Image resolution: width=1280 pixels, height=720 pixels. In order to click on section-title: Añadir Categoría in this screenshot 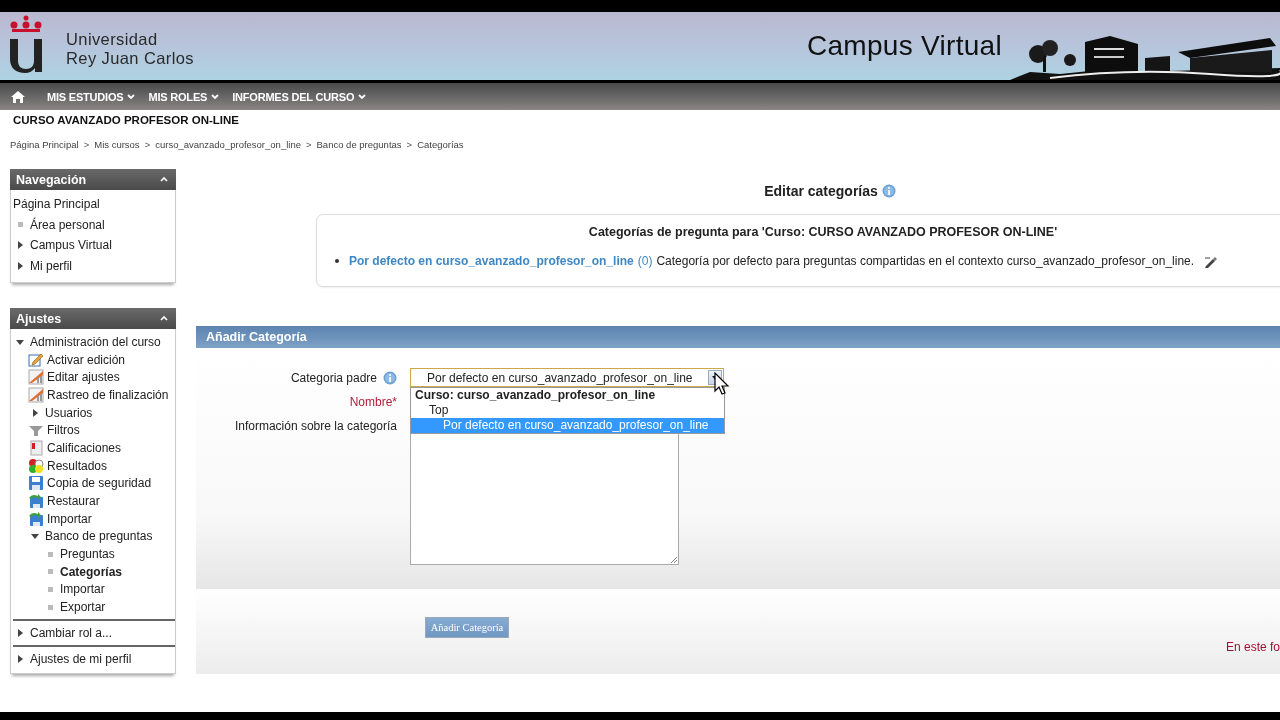, I will do `click(256, 337)`.